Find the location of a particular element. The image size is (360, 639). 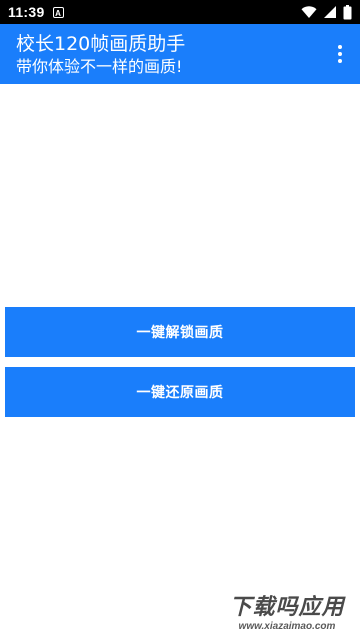

watermark: 下载吗应用 www.xiazaimao.com is located at coordinates (287, 615).